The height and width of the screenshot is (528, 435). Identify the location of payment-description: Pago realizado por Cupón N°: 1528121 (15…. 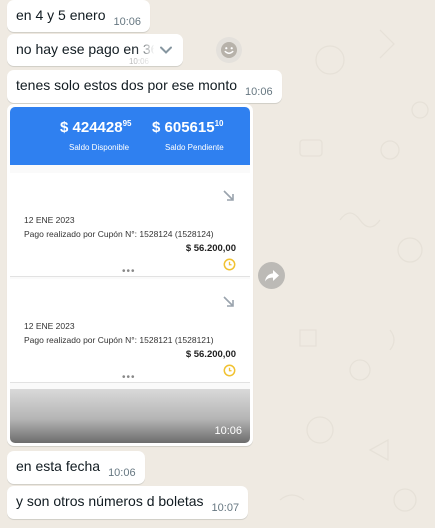
(119, 340).